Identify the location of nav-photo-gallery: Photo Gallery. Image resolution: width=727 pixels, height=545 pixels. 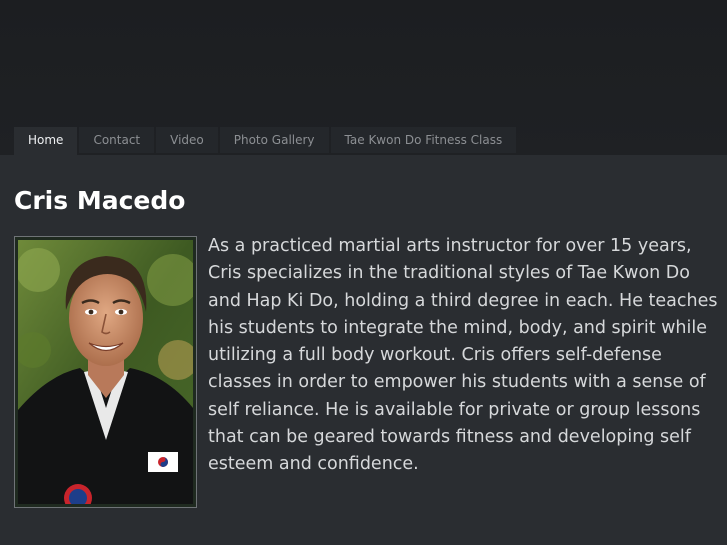
(274, 140).